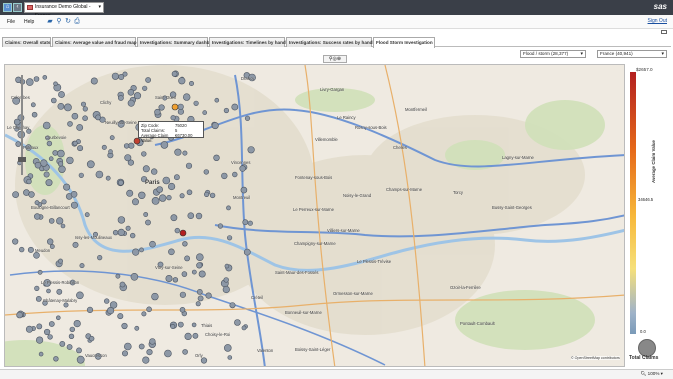 The image size is (673, 379). What do you see at coordinates (652, 374) in the screenshot?
I see `zoom-level: 🔍︎ 100% ▾` at bounding box center [652, 374].